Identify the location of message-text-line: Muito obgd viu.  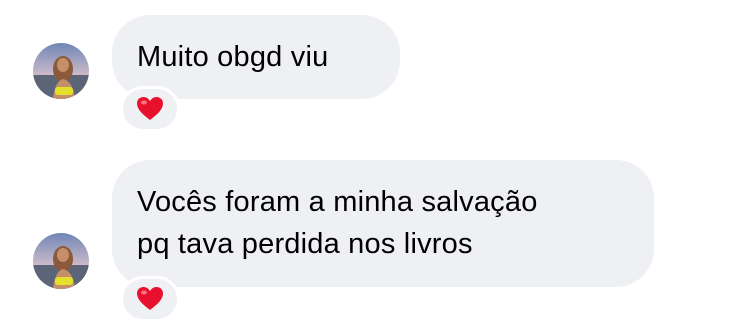
(233, 57).